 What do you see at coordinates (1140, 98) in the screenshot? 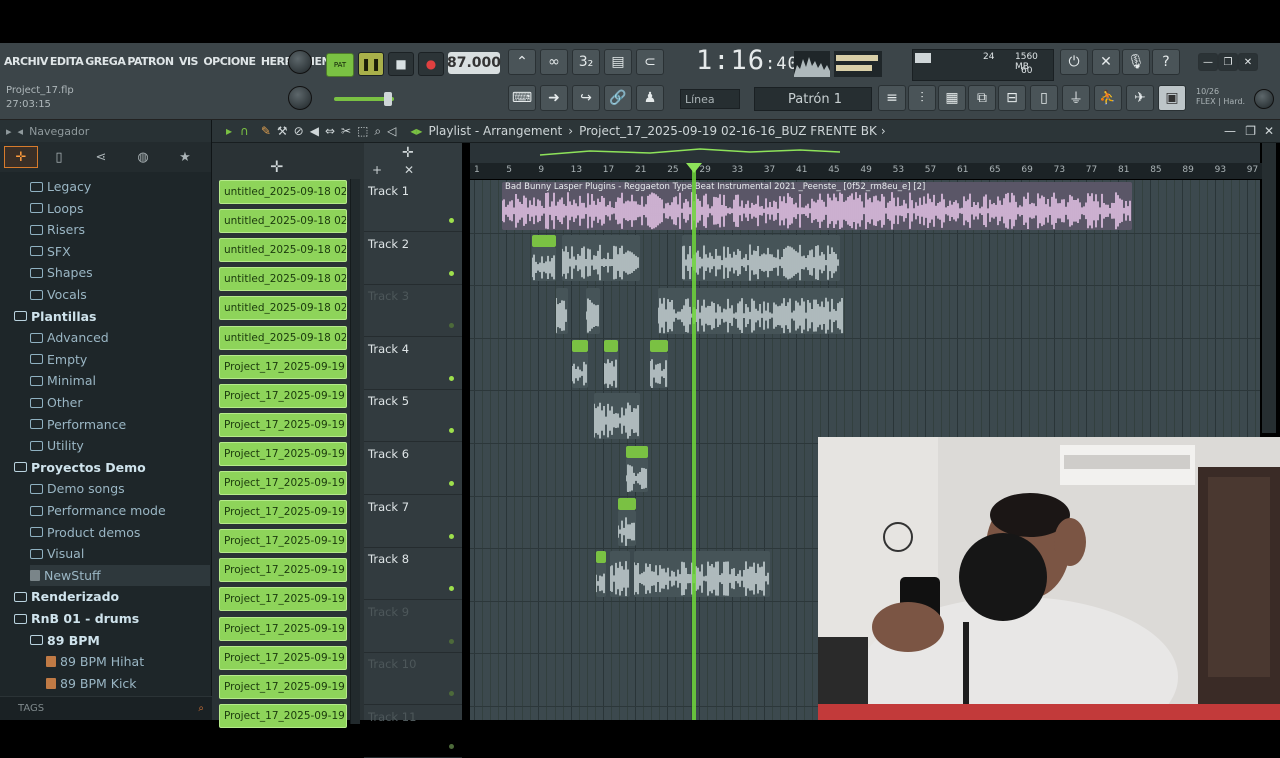
I see `render-button: ✈` at bounding box center [1140, 98].